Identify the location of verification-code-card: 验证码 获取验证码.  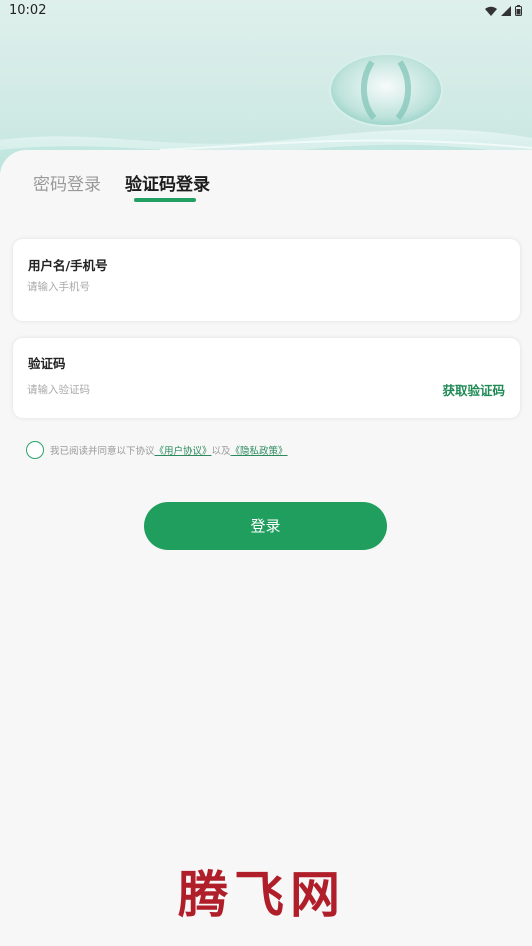
(266, 378).